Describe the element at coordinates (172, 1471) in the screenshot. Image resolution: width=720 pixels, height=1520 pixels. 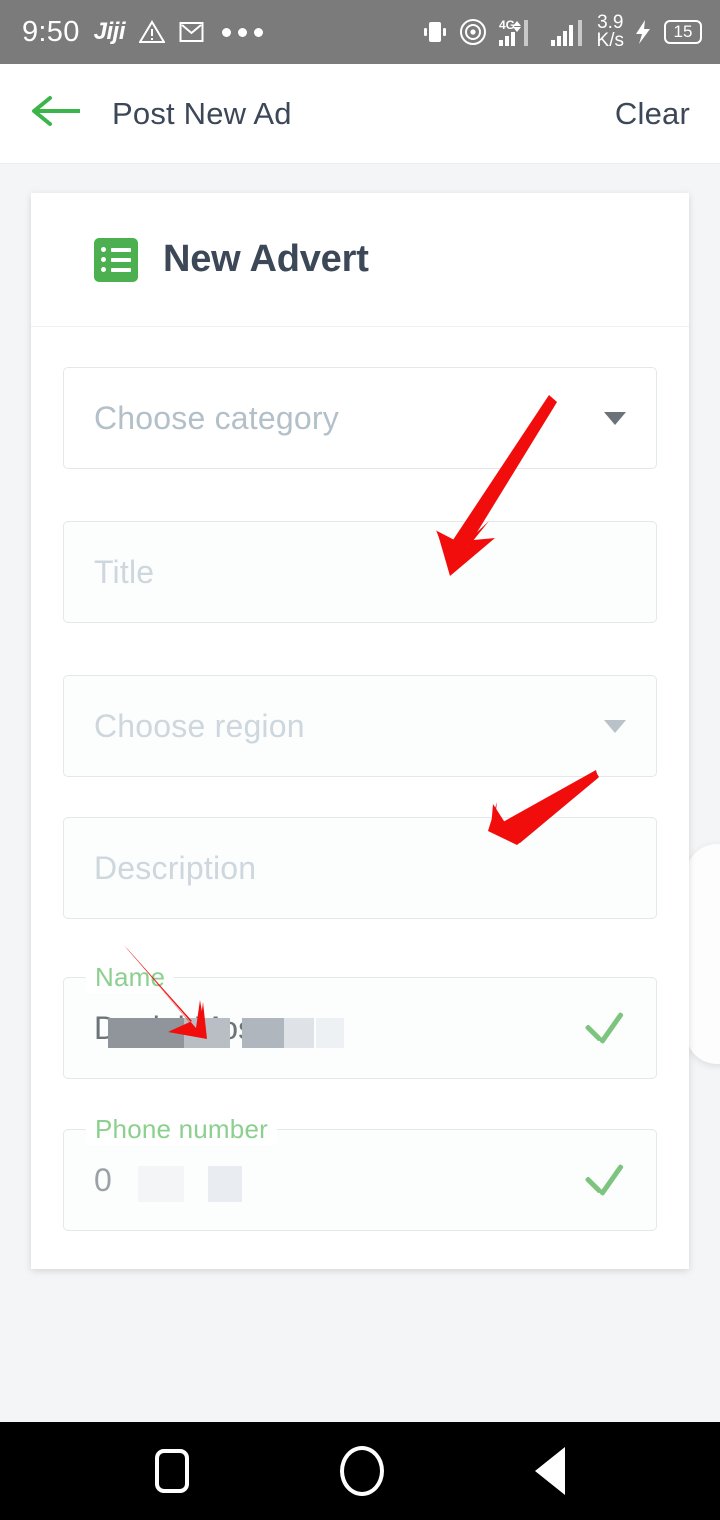
I see `square-recents-icon` at that location.